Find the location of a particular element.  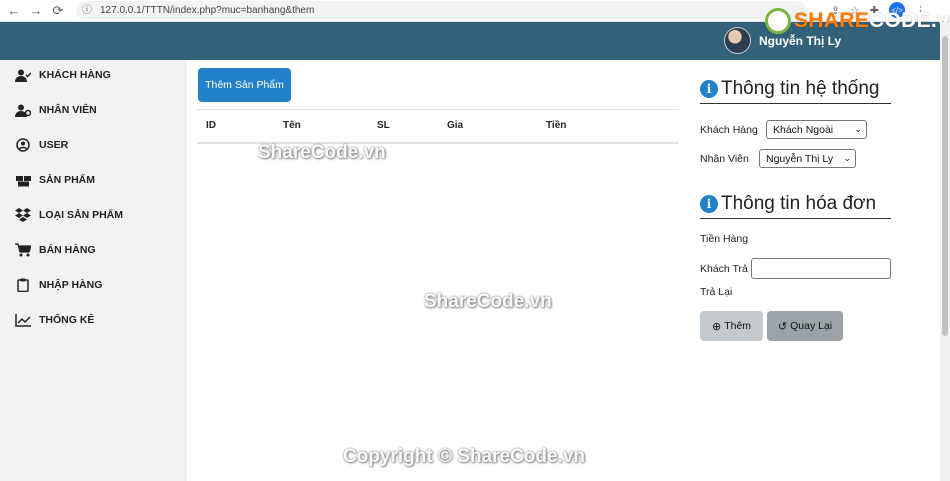

sidebar-item-label: LOẠI SẢN PHẨM is located at coordinates (81, 215).